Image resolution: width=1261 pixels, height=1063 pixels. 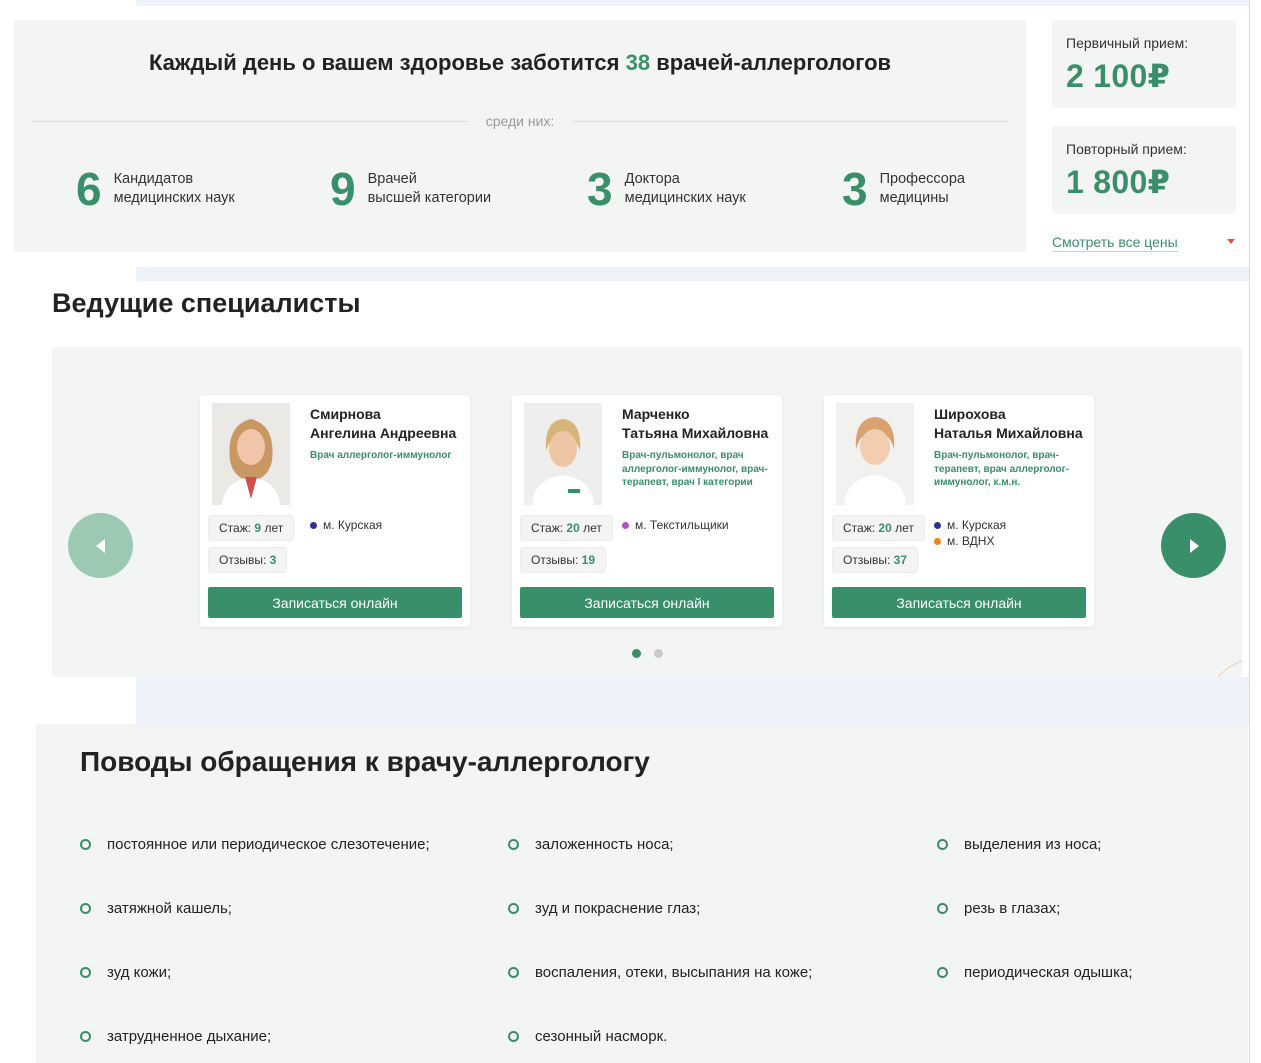 What do you see at coordinates (674, 972) in the screenshot?
I see `reason-text: воспаления, отеки, высыпания на коже;` at bounding box center [674, 972].